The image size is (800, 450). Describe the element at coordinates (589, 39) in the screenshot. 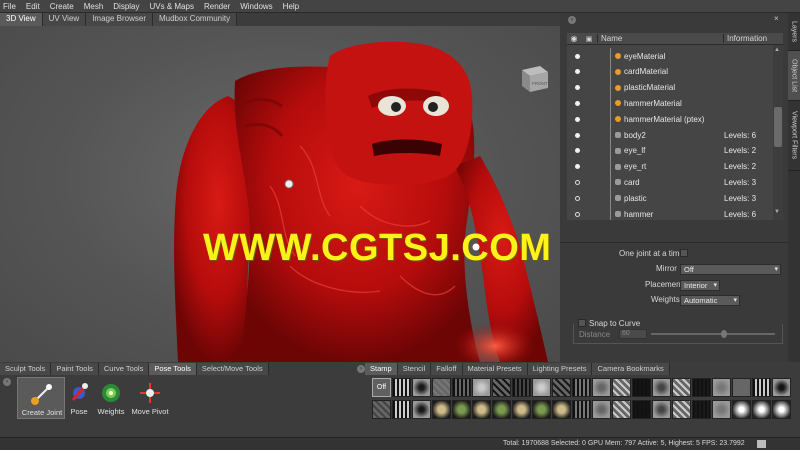

I see `lock-icon: ▣` at that location.